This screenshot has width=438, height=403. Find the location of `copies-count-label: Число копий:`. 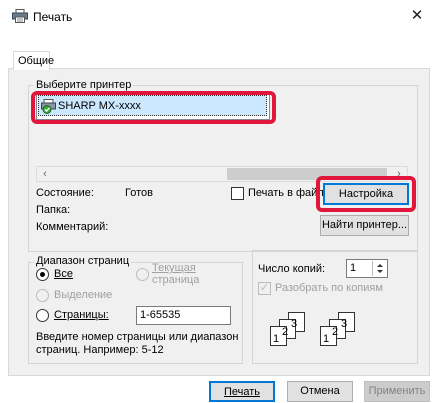

copies-count-label: Число копий: is located at coordinates (292, 269).